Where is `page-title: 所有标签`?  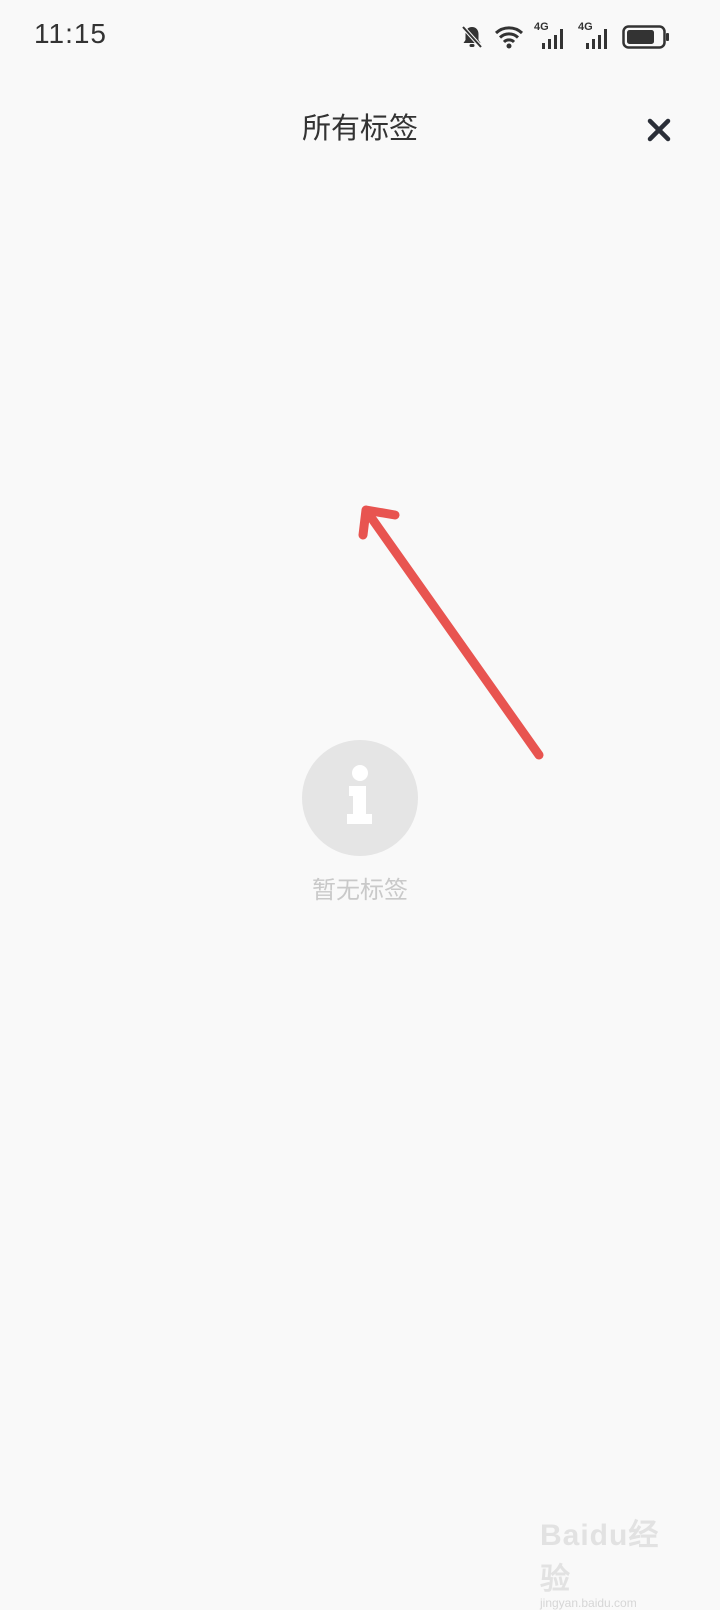
page-title: 所有标签 is located at coordinates (359, 128).